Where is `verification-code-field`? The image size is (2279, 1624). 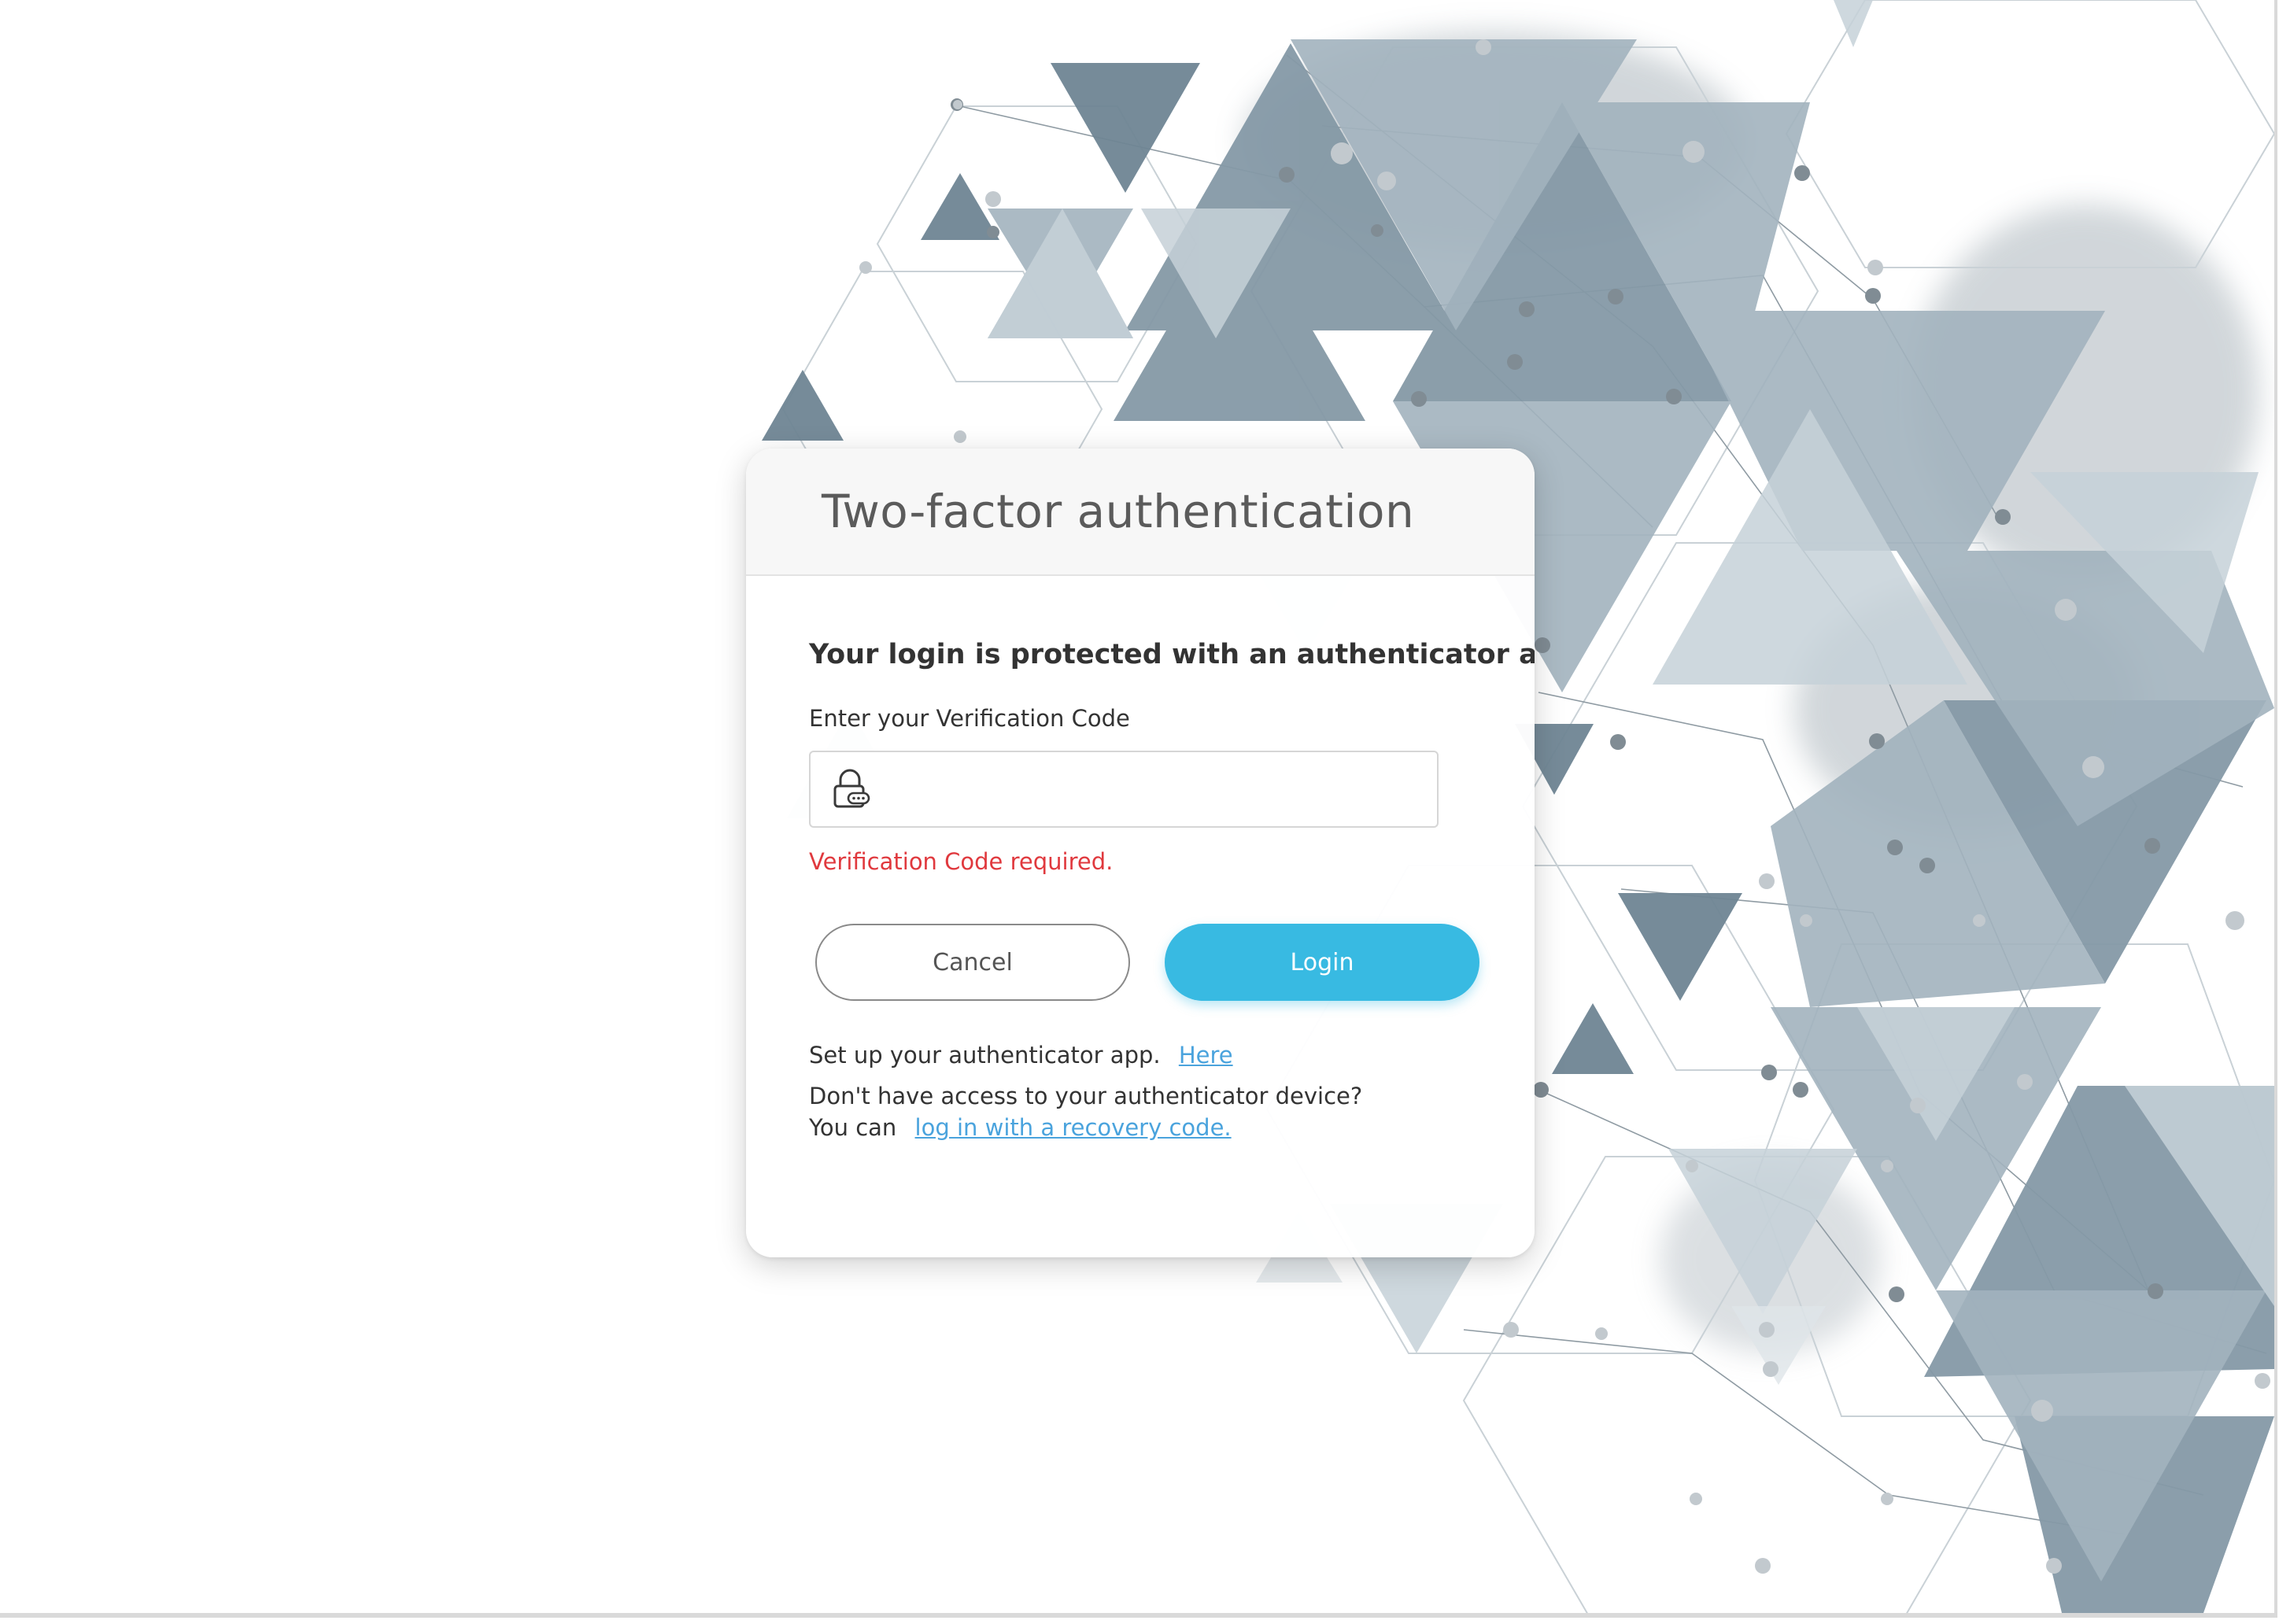 verification-code-field is located at coordinates (1124, 789).